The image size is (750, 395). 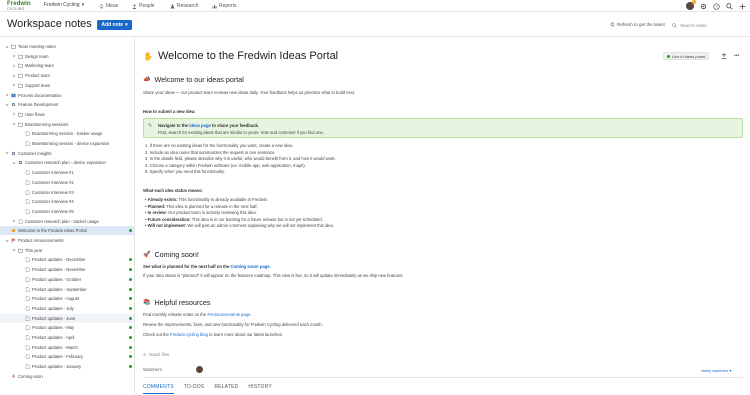 What do you see at coordinates (184, 6) in the screenshot?
I see `nav-research: Research` at bounding box center [184, 6].